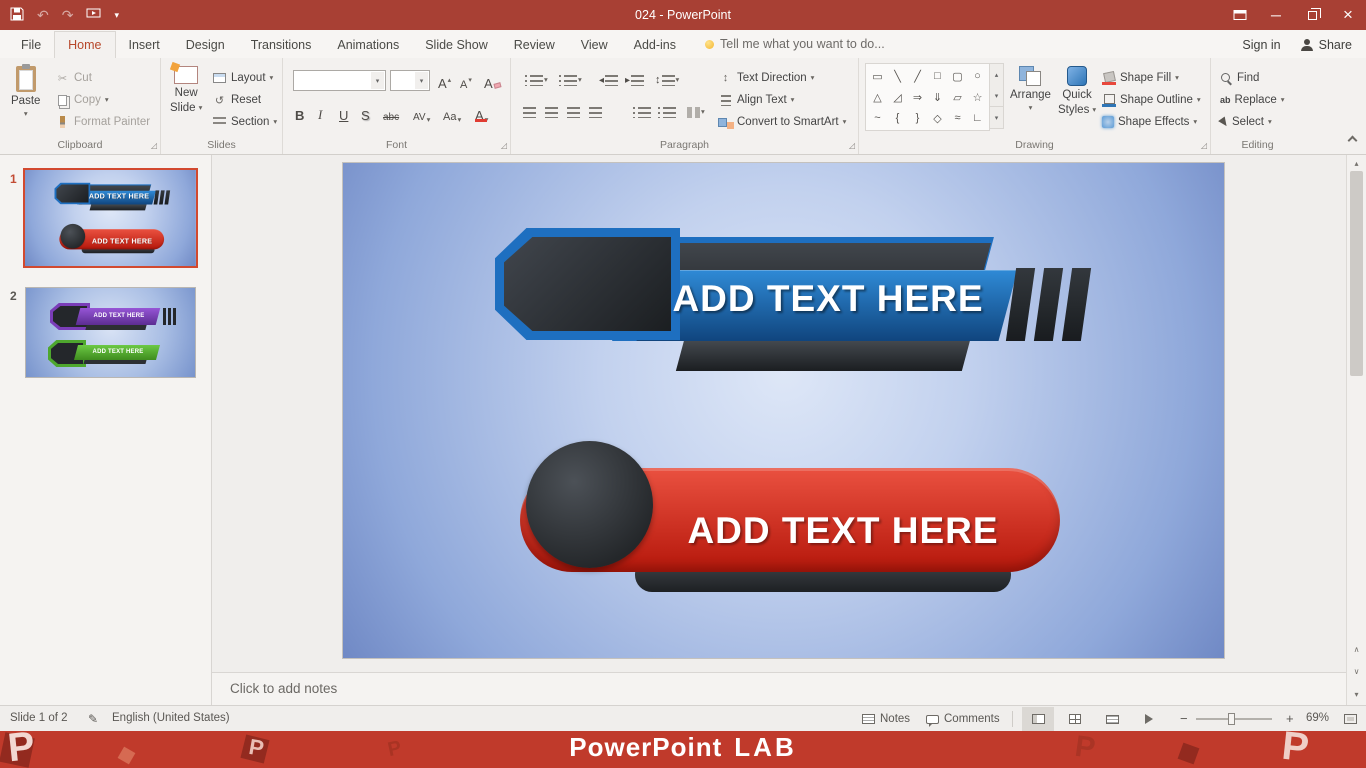 The height and width of the screenshot is (768, 1366). I want to click on previous-slide-button: ∧, so click(1356, 649).